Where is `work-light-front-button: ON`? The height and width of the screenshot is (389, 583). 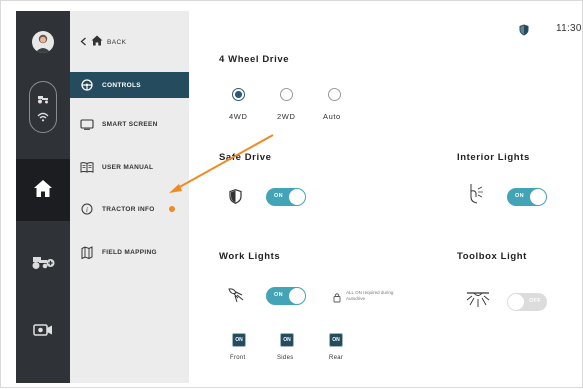 work-light-front-button: ON is located at coordinates (239, 340).